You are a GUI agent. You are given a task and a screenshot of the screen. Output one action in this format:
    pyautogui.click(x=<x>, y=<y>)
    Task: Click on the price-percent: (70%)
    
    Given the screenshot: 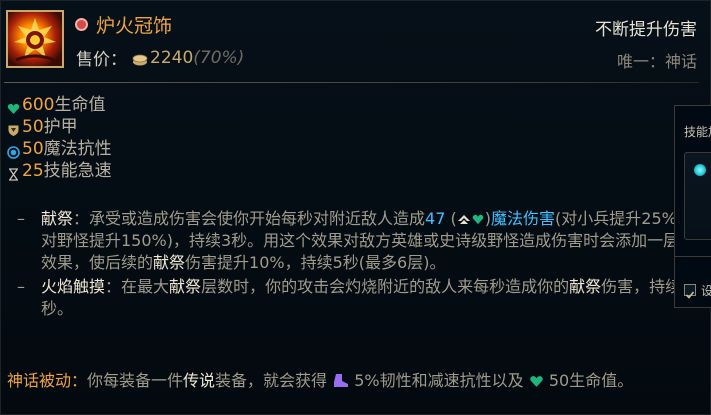 What is the action you would take?
    pyautogui.click(x=219, y=57)
    